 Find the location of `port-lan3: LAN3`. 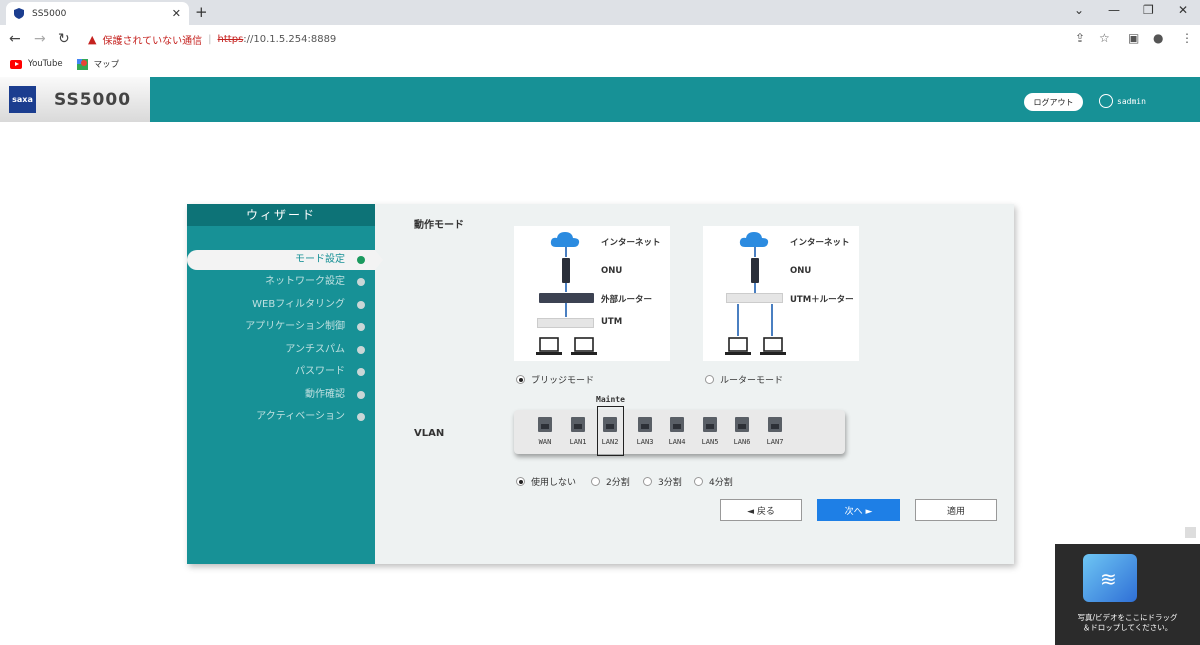

port-lan3: LAN3 is located at coordinates (645, 433).